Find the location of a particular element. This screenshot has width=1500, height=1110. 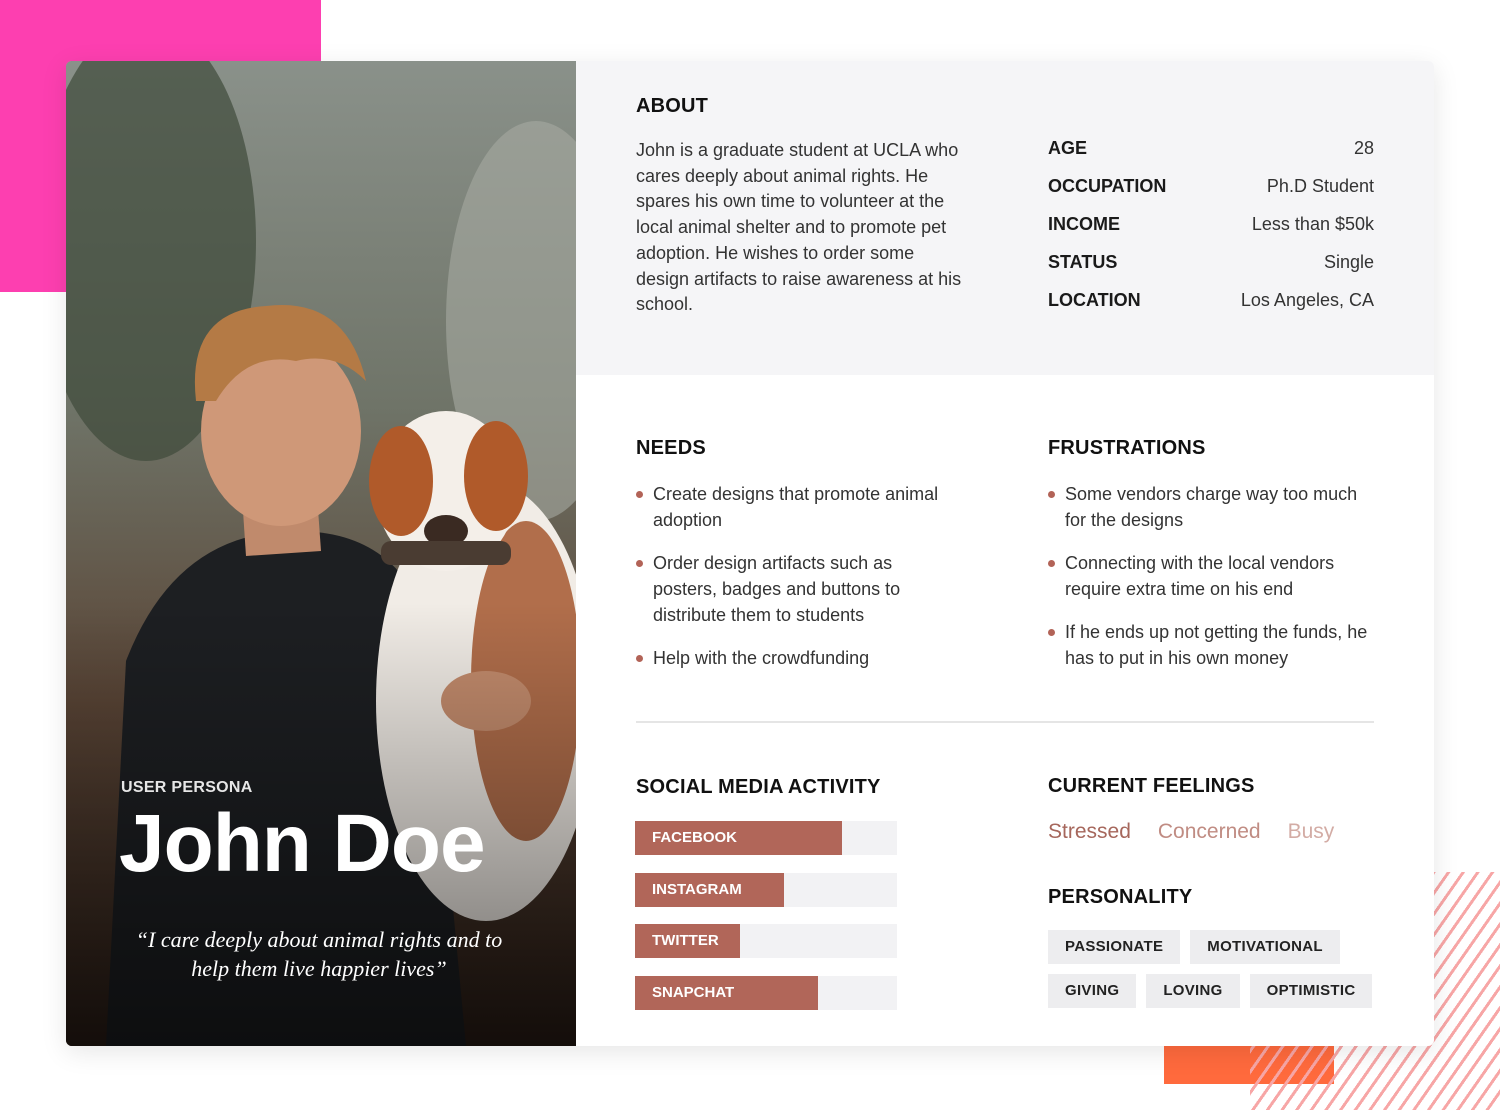

fact-label: AGE is located at coordinates (1068, 148).